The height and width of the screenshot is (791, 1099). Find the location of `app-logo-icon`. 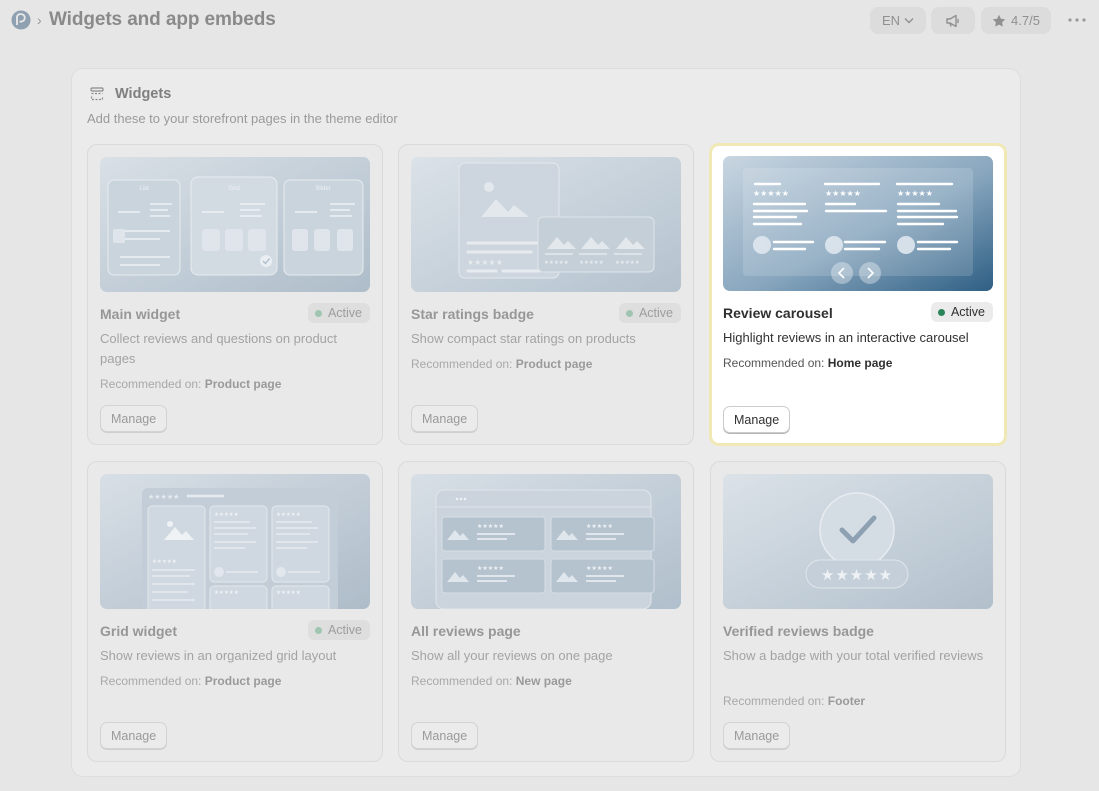

app-logo-icon is located at coordinates (21, 20).